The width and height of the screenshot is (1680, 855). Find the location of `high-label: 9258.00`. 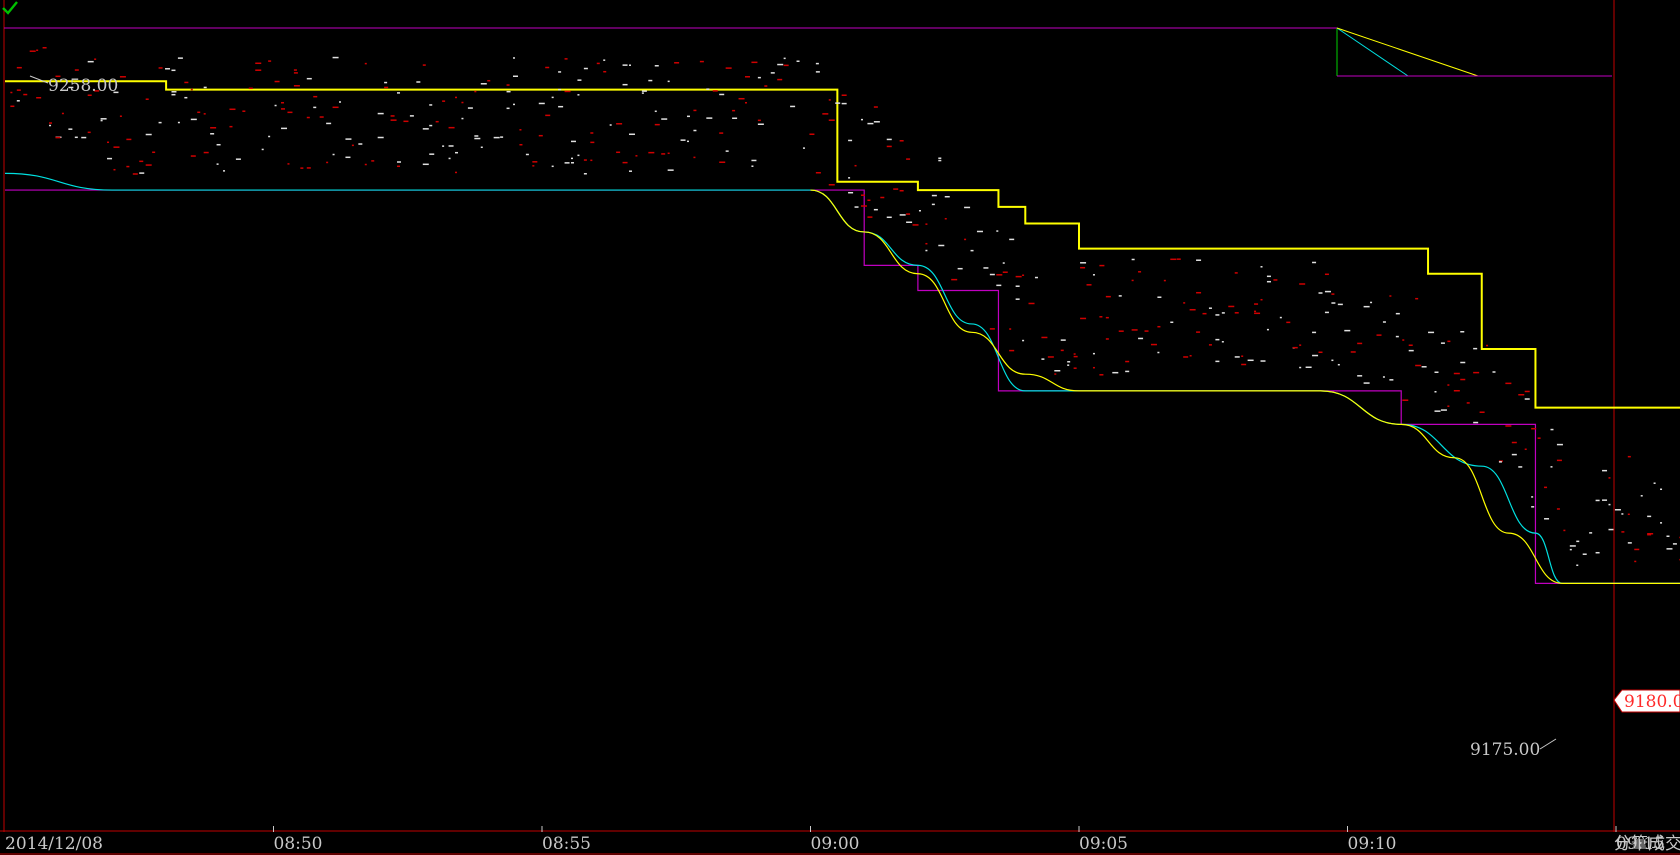

high-label: 9258.00 is located at coordinates (83, 86).